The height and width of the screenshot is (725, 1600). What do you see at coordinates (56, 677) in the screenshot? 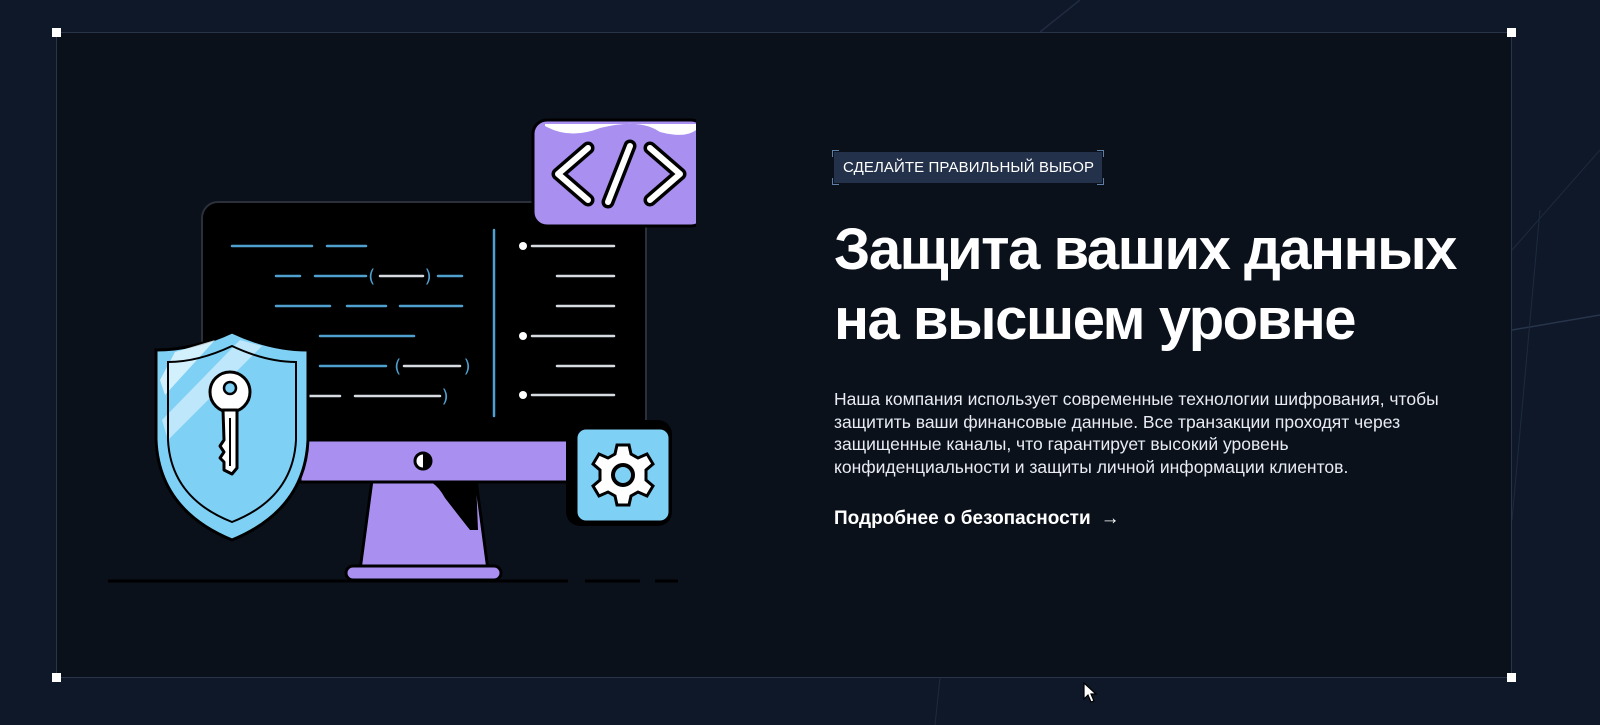
I see `resize-handle-bottom-left` at bounding box center [56, 677].